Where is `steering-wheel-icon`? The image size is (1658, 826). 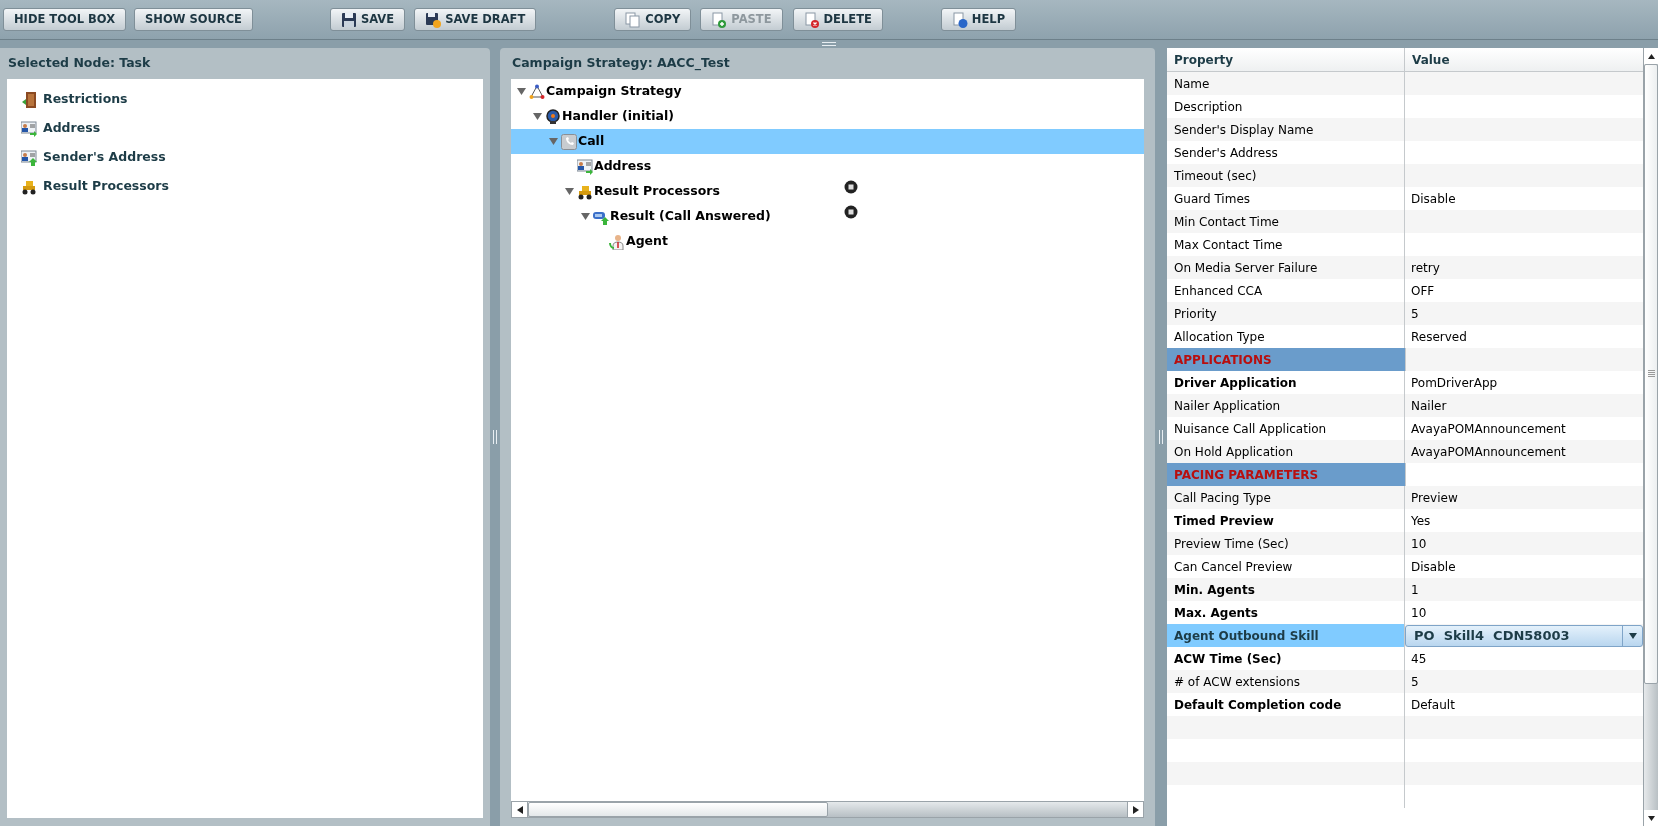 steering-wheel-icon is located at coordinates (553, 116).